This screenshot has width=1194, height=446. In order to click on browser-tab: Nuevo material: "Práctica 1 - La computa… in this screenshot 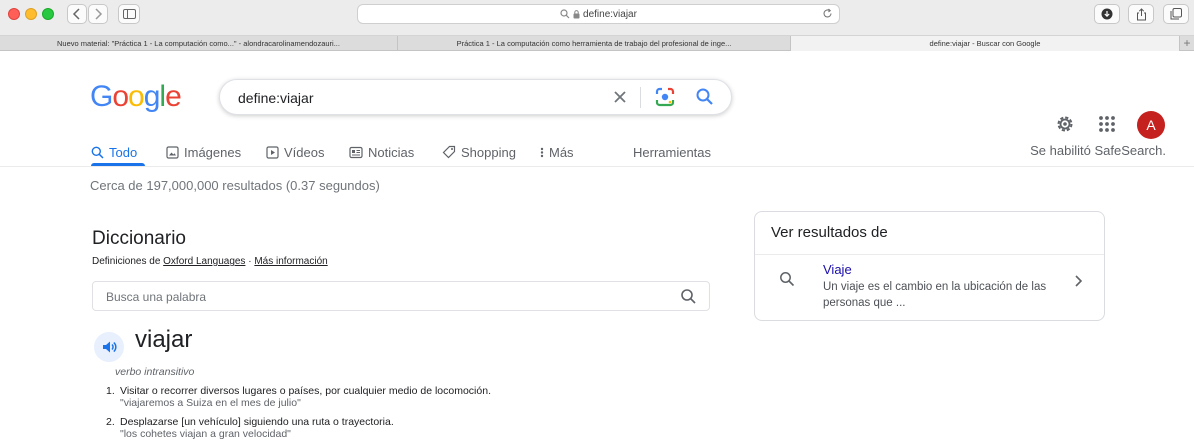, I will do `click(199, 43)`.